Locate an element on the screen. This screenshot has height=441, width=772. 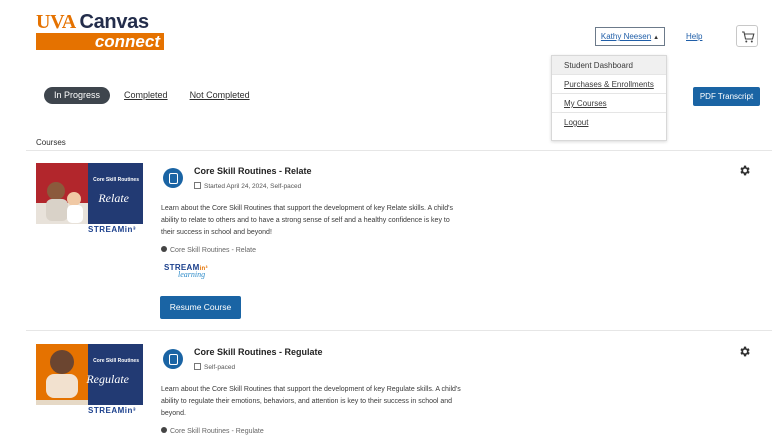
course-thumbnail: Core Skill Routines Regulate STREAMin³ is located at coordinates (89, 380).